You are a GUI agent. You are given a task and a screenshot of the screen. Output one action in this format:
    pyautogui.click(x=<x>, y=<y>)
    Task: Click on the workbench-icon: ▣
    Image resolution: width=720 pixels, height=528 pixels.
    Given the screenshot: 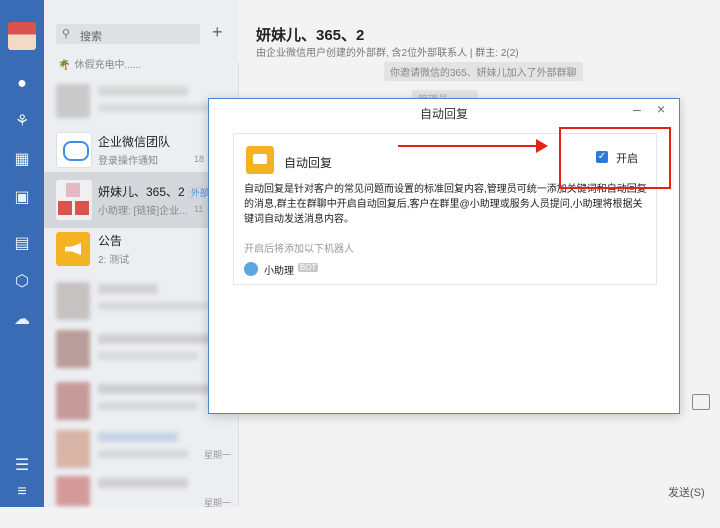 What is the action you would take?
    pyautogui.click(x=22, y=198)
    